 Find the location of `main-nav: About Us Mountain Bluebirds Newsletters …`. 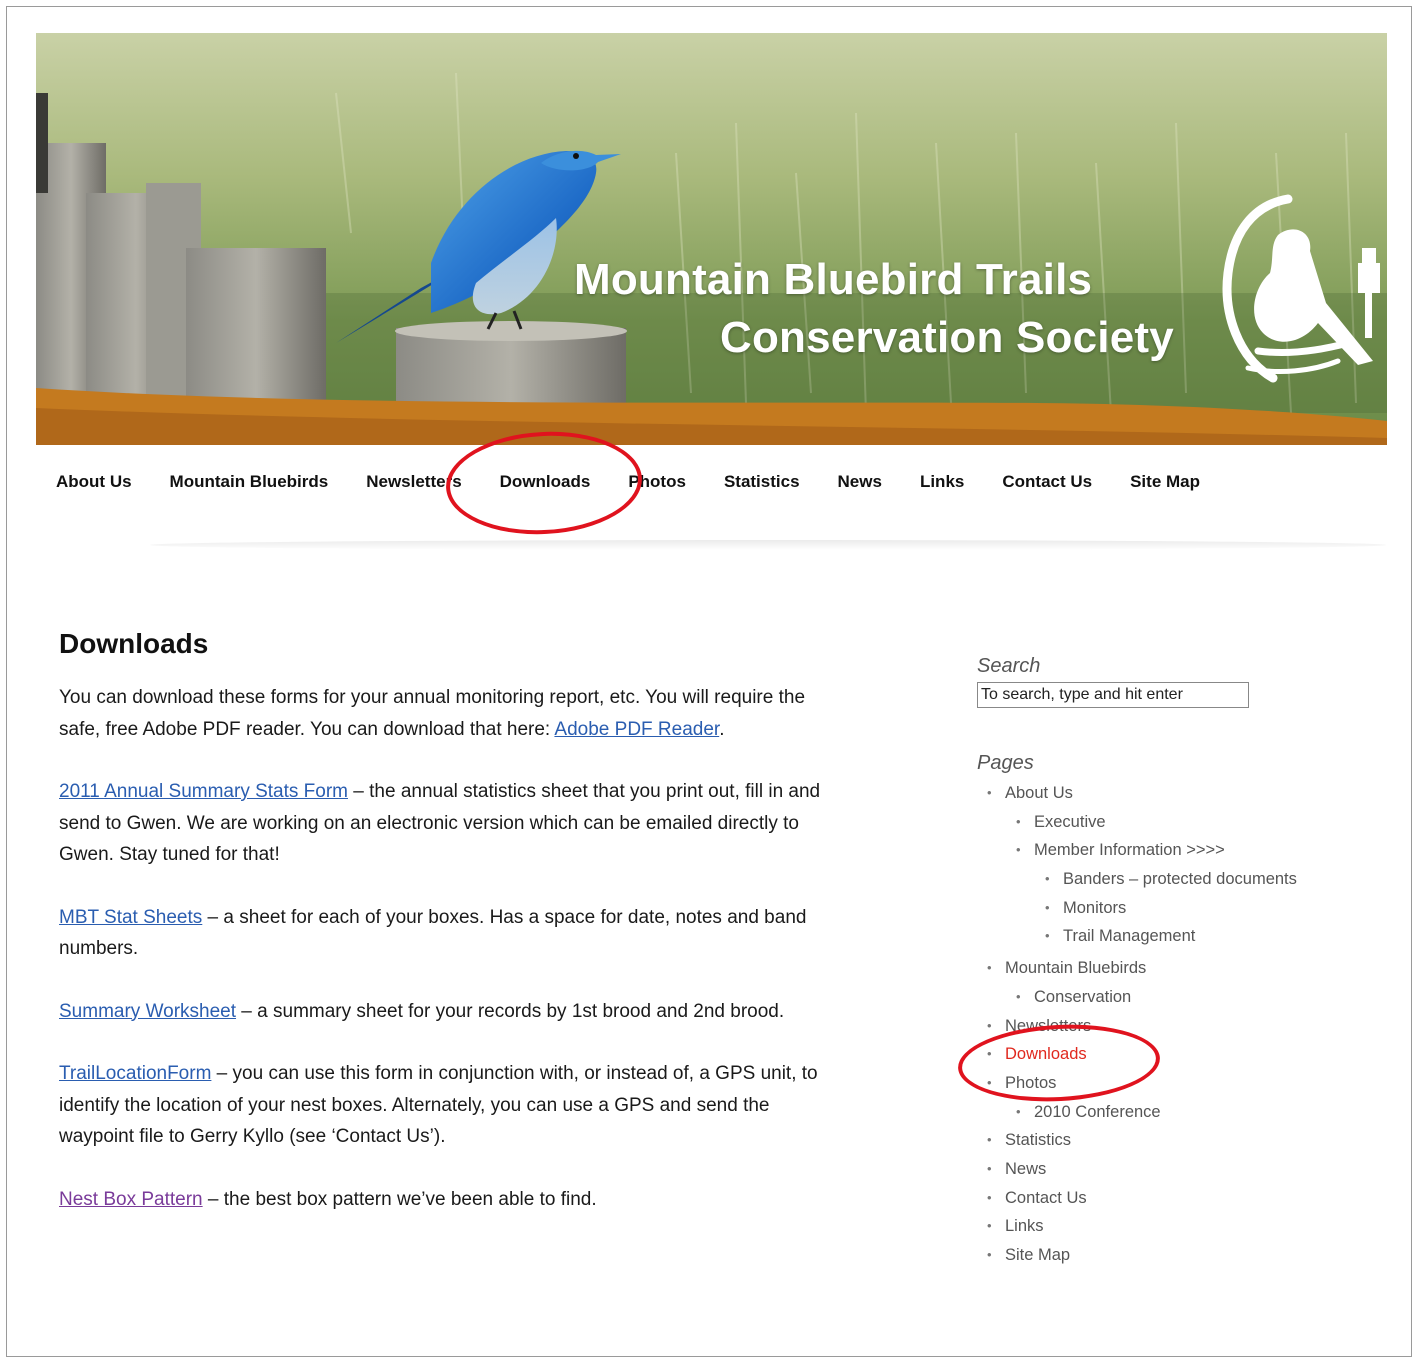

main-nav: About Us Mountain Bluebirds Newsletters … is located at coordinates (627, 482).